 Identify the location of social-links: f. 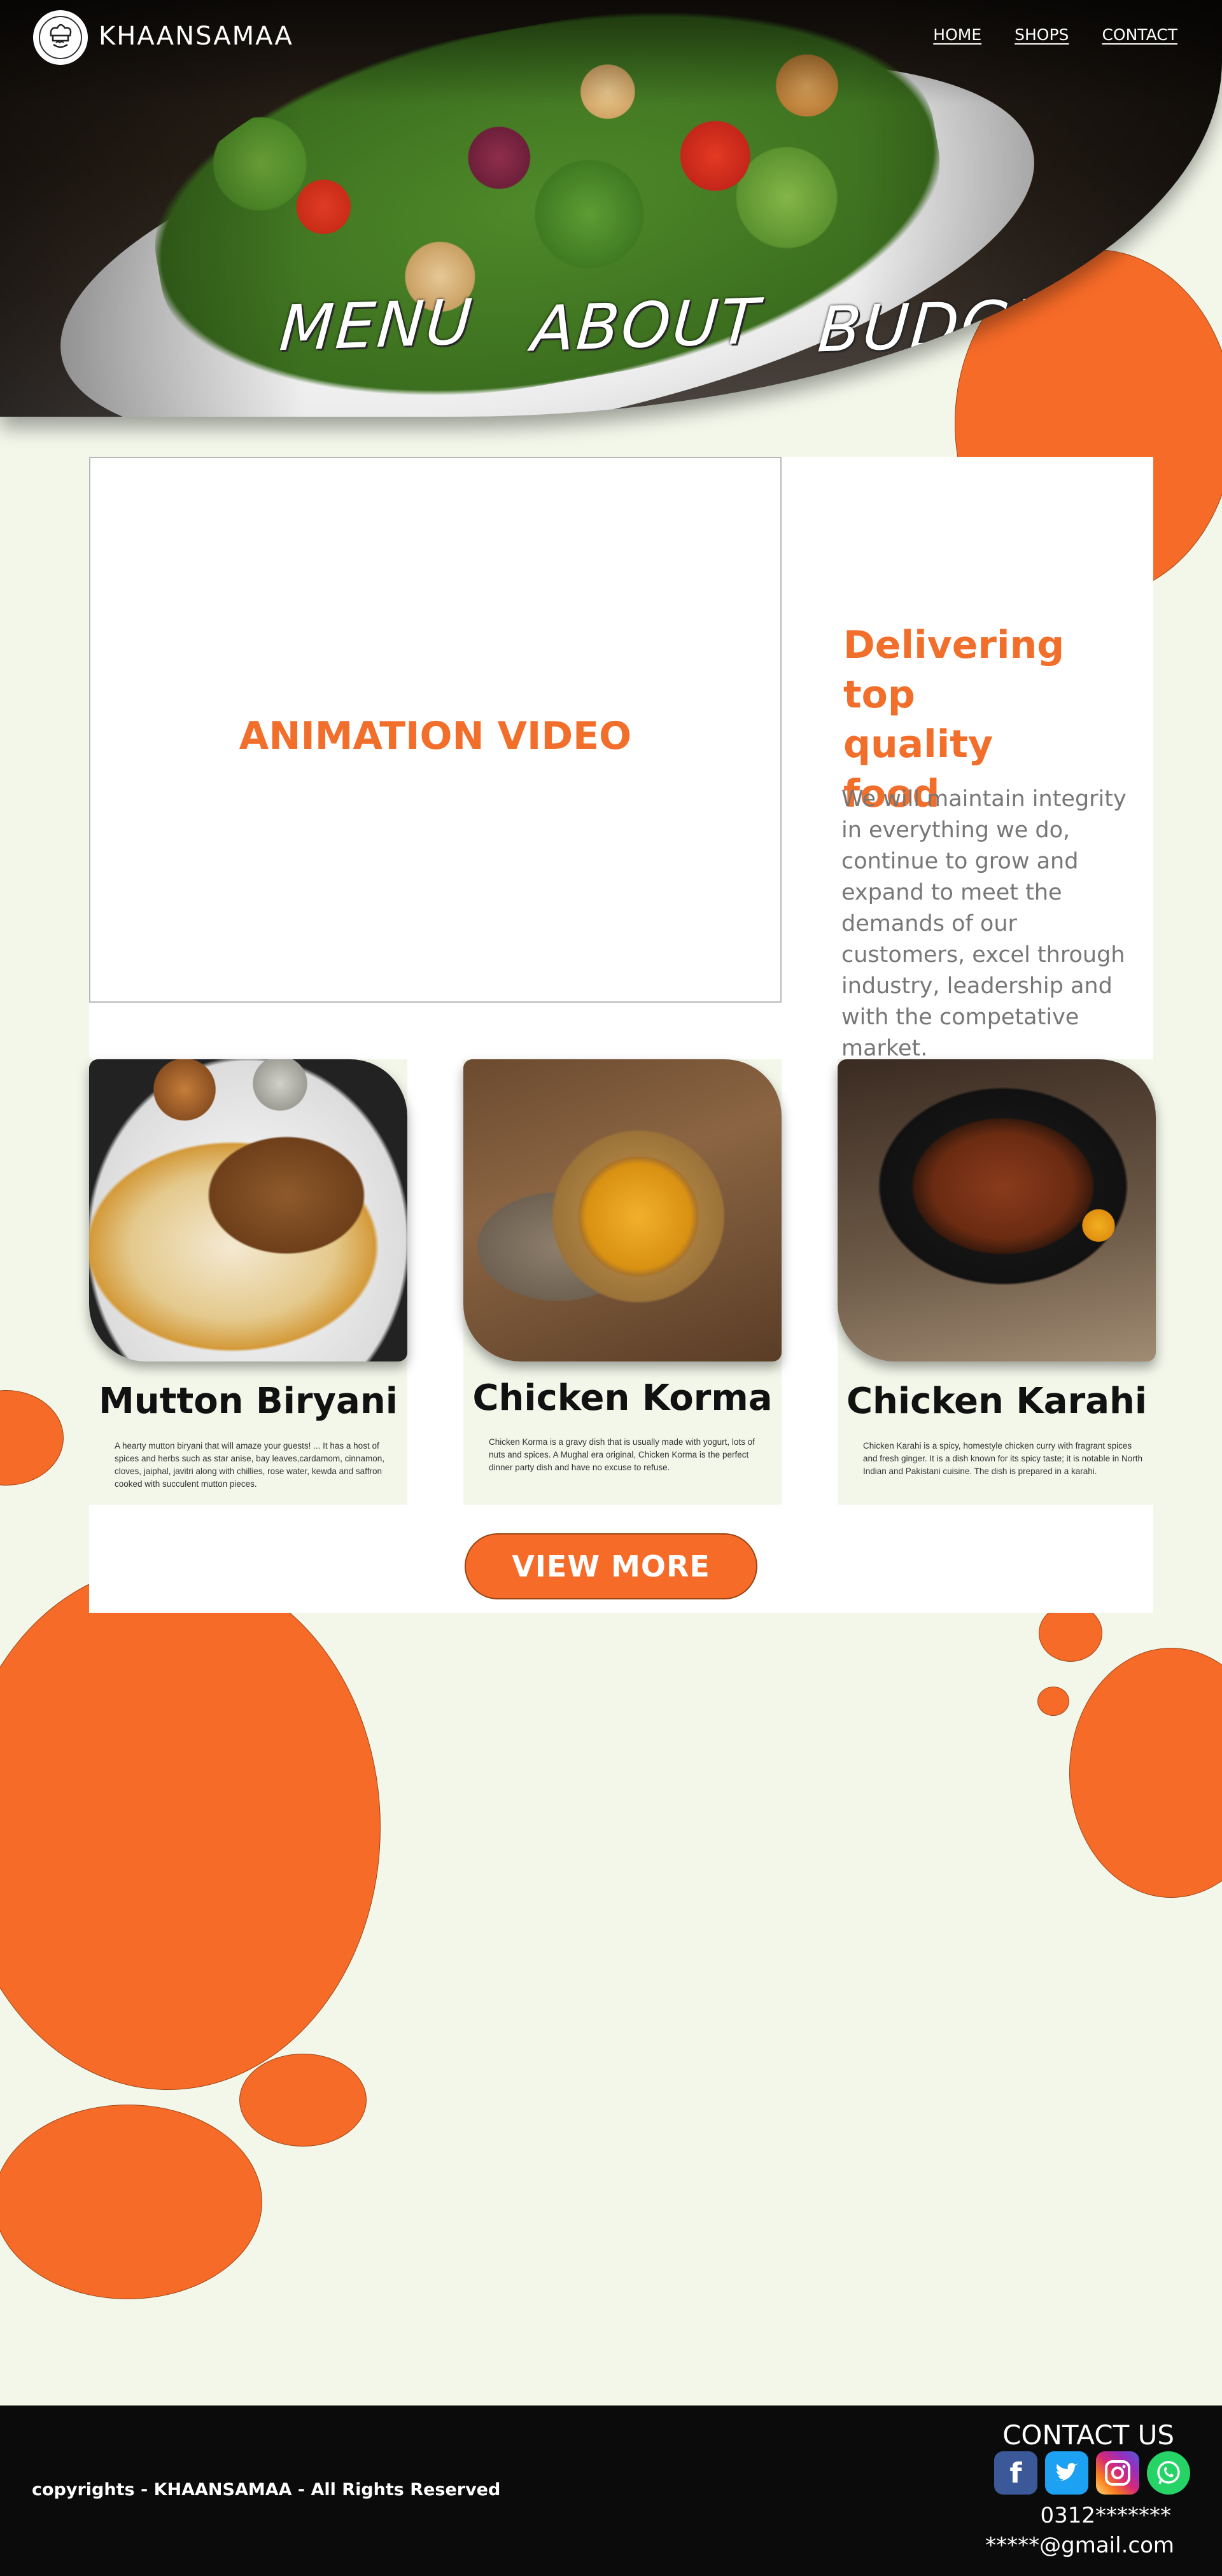
(1092, 2473).